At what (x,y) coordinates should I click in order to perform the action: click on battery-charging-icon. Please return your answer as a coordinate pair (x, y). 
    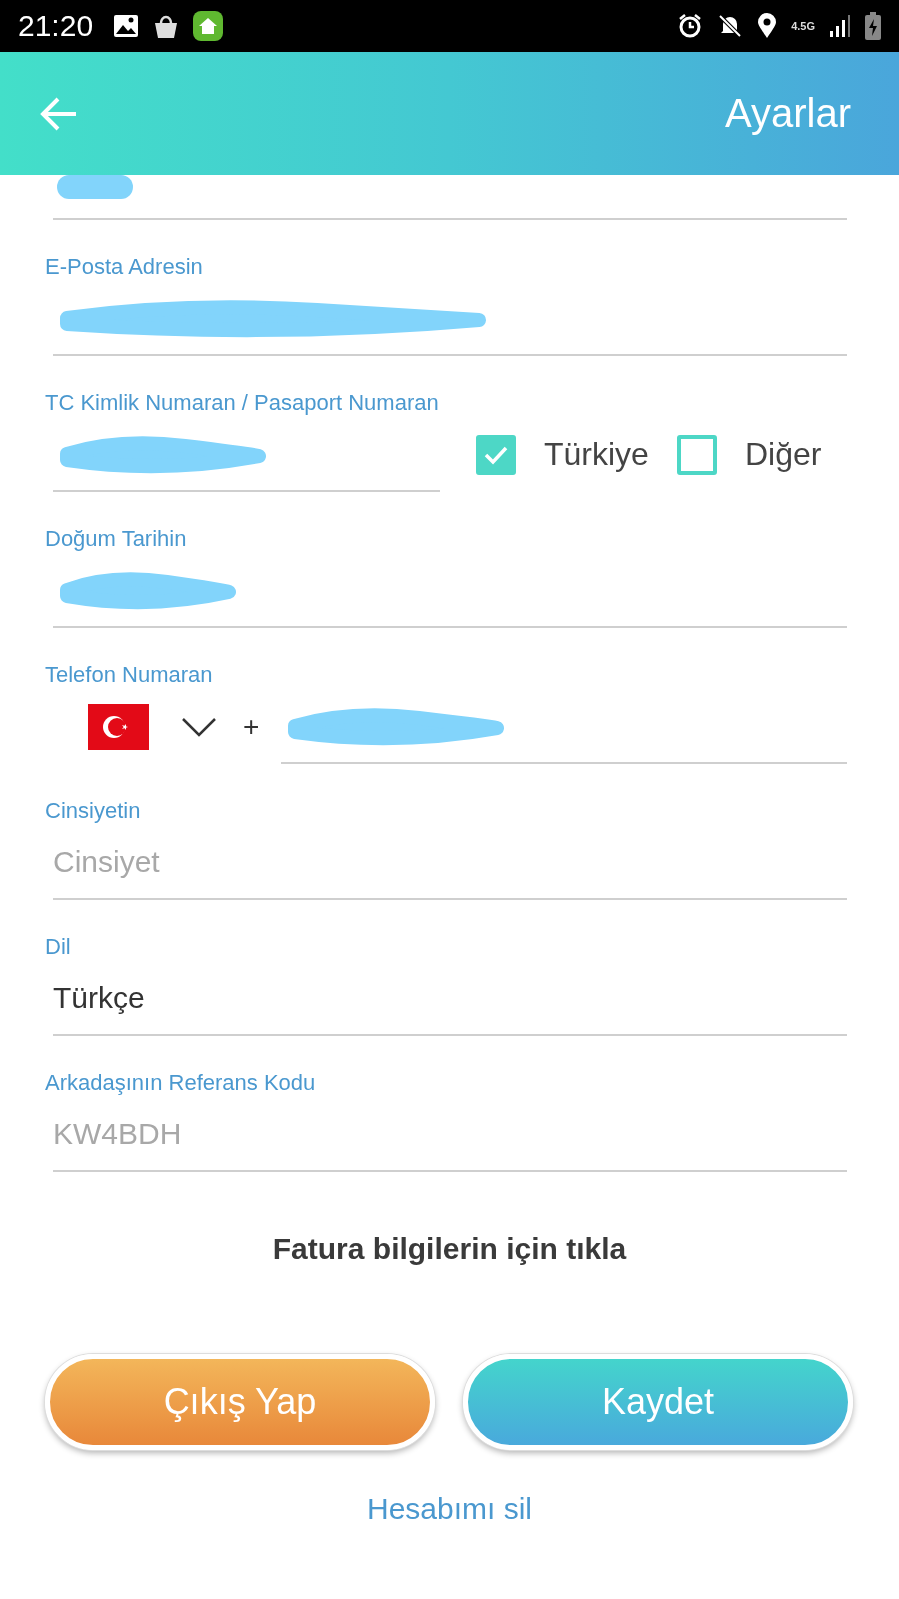
    Looking at the image, I should click on (873, 26).